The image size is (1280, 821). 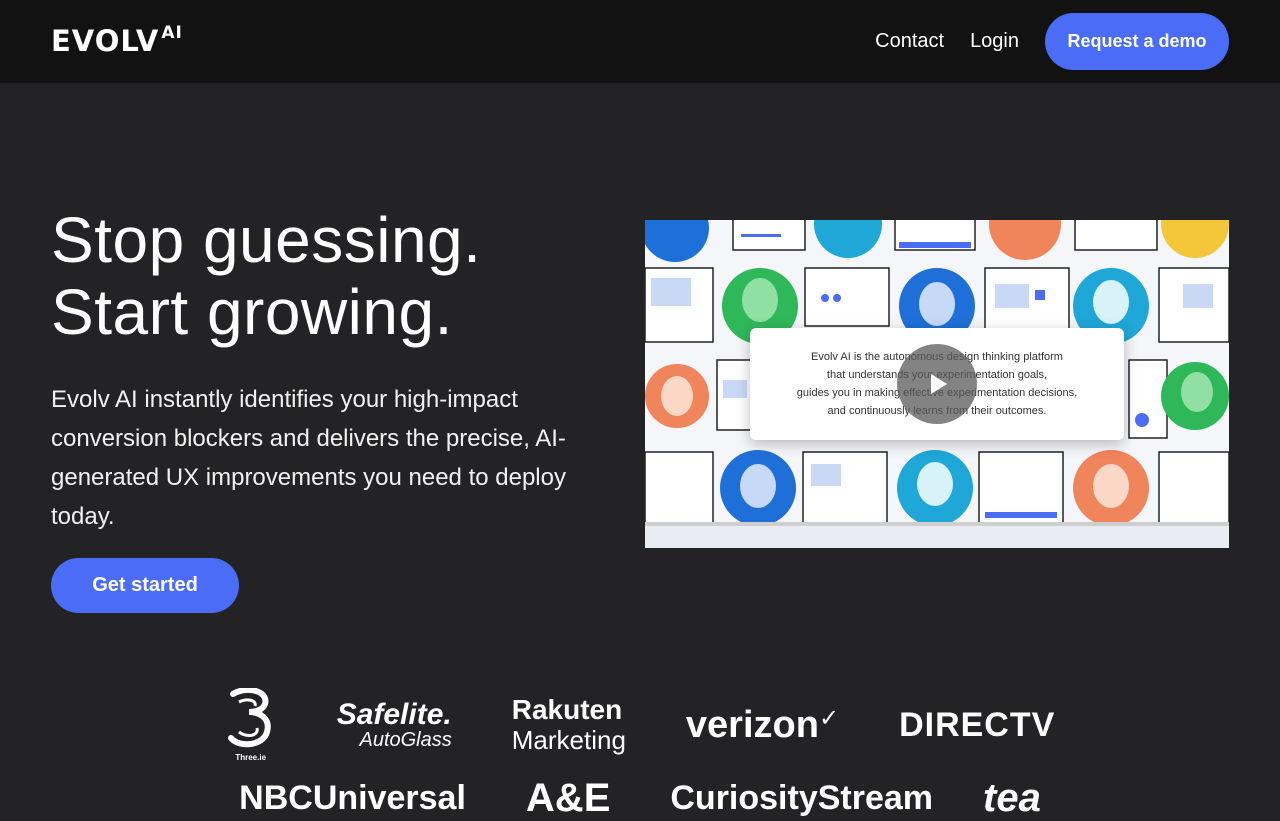 What do you see at coordinates (568, 798) in the screenshot?
I see `logo-ae: A&E` at bounding box center [568, 798].